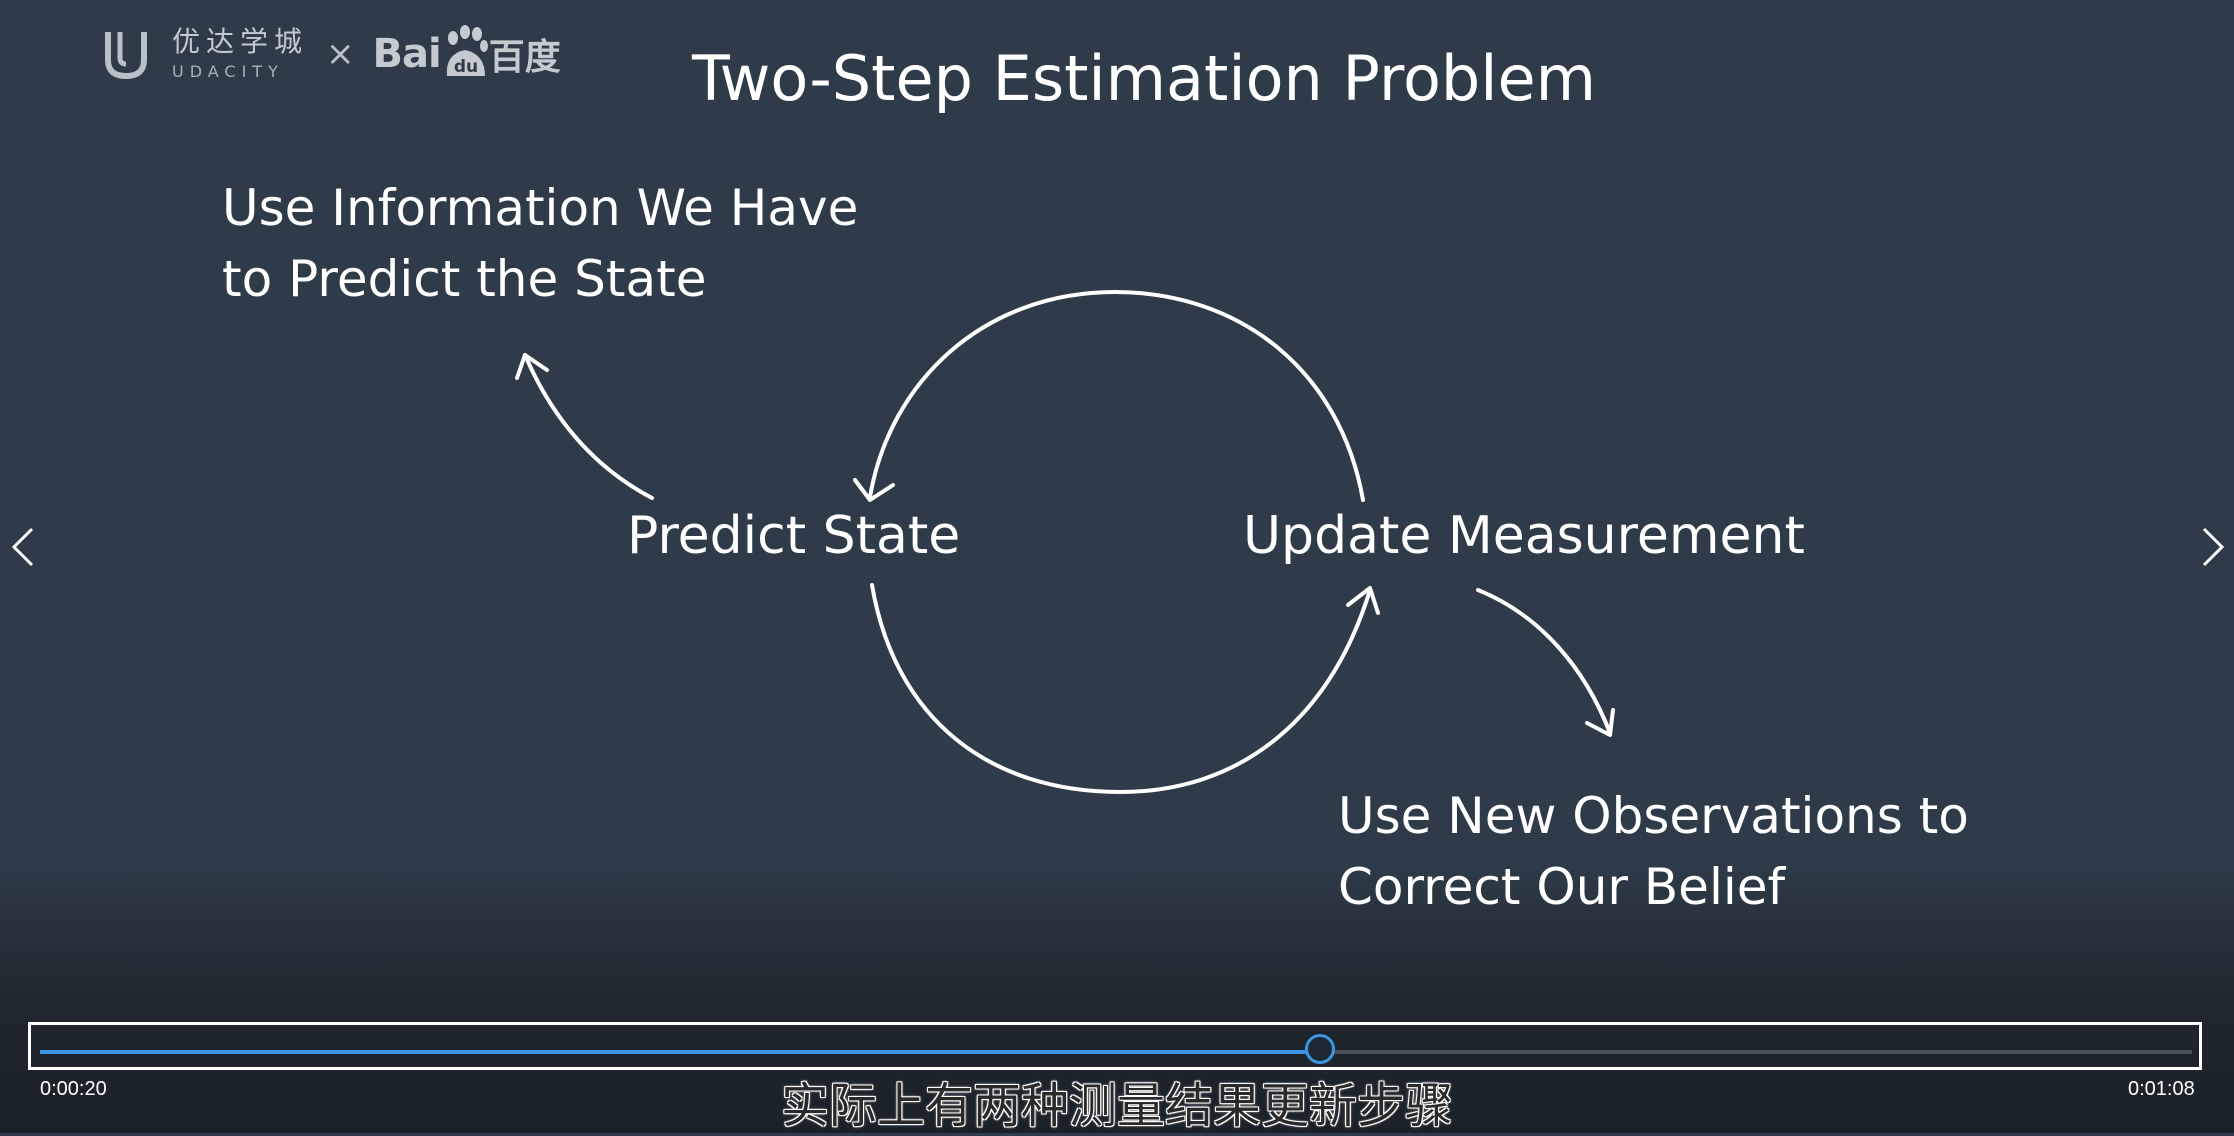 The width and height of the screenshot is (2234, 1136). What do you see at coordinates (1524, 536) in the screenshot?
I see `update-measurement-label: Update Measurement` at bounding box center [1524, 536].